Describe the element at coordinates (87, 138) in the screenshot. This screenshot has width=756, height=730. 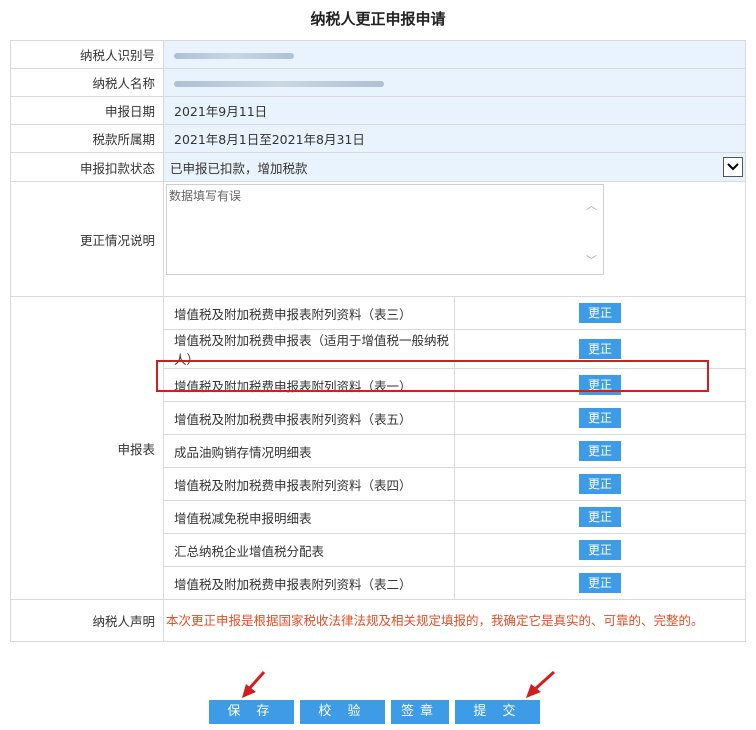
I see `tax-period-label: 税款所属期` at that location.